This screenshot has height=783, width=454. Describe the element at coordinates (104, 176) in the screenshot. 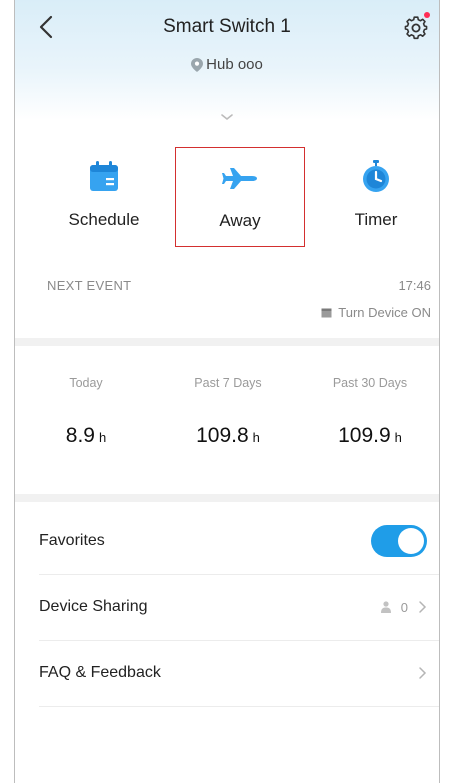

I see `calendar-icon` at that location.